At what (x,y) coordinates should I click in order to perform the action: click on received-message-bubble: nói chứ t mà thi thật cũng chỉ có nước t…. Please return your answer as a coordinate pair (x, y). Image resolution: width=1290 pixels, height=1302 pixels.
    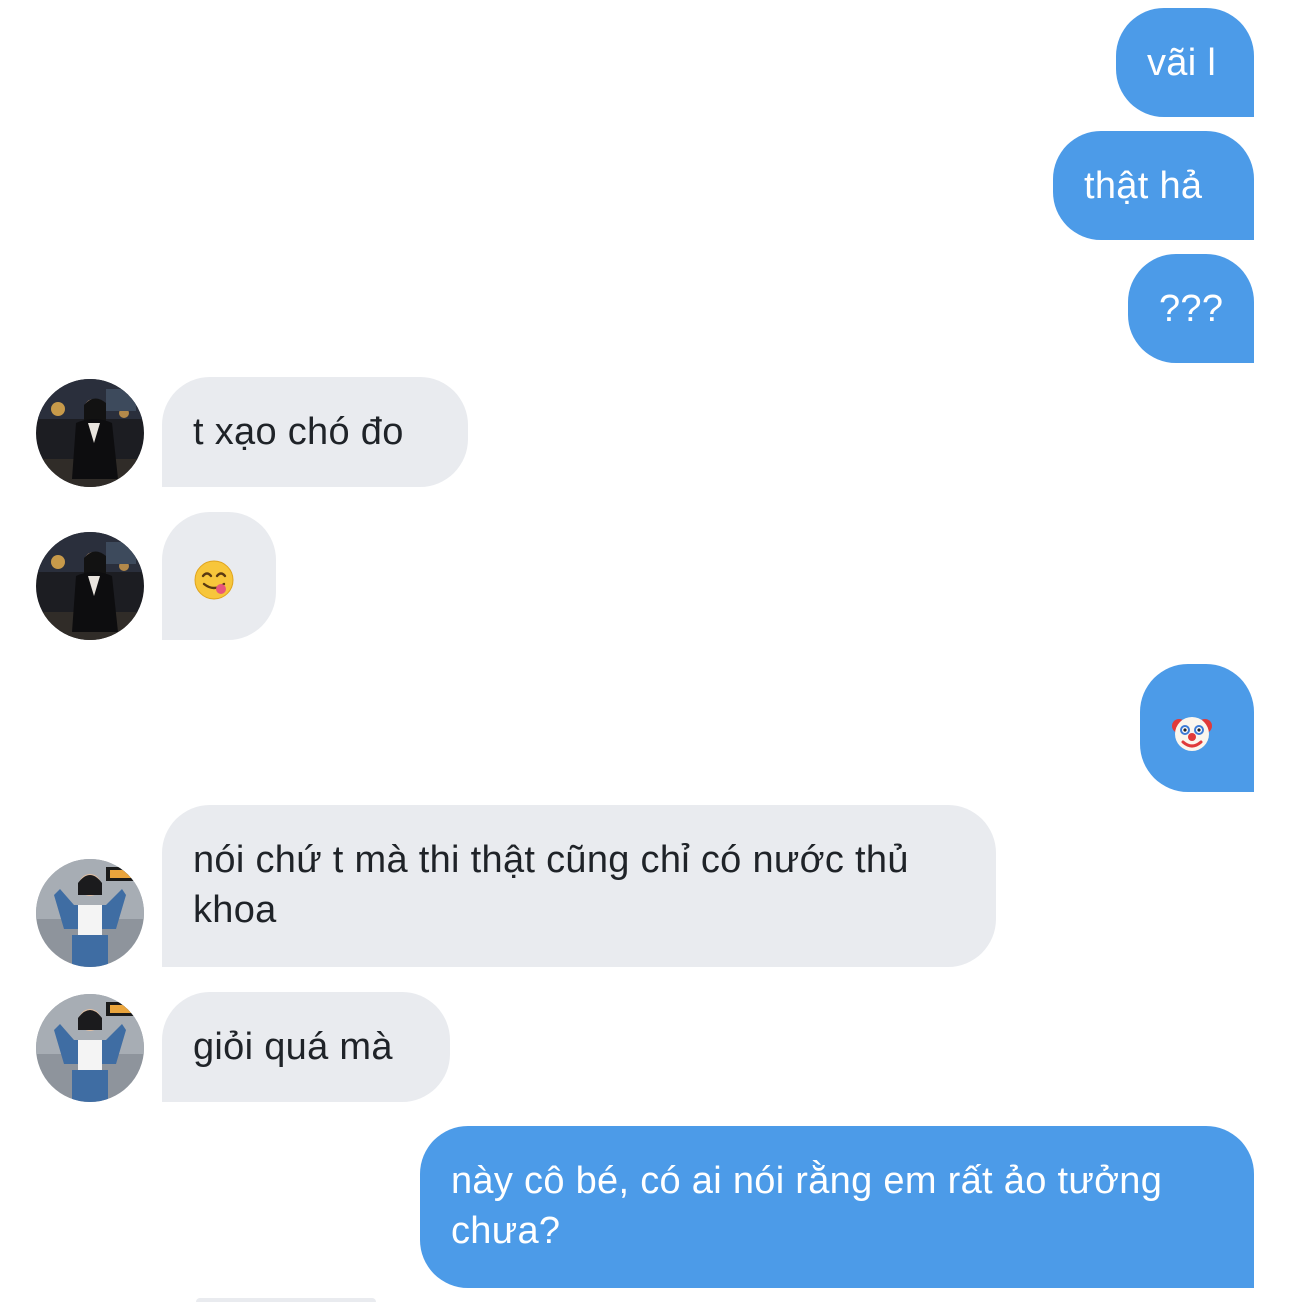
    Looking at the image, I should click on (579, 886).